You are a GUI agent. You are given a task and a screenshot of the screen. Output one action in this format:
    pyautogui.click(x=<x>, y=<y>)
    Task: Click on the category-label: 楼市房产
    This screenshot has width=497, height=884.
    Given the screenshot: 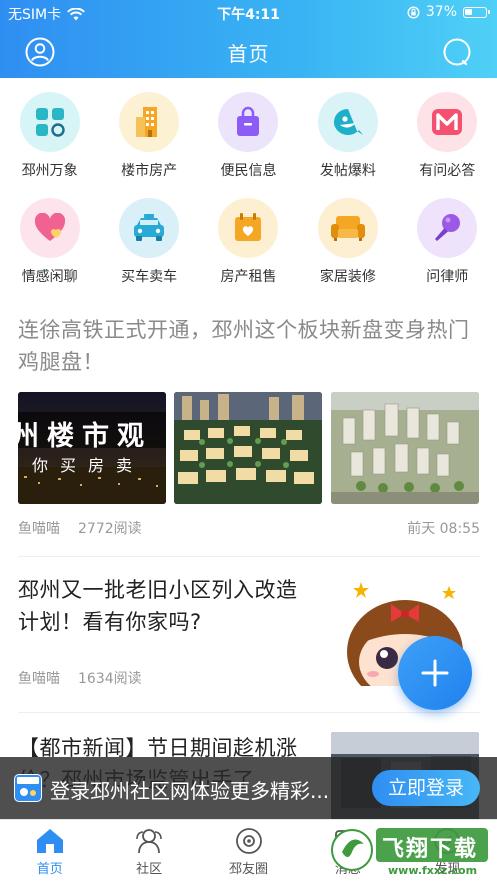 What is the action you would take?
    pyautogui.click(x=149, y=171)
    